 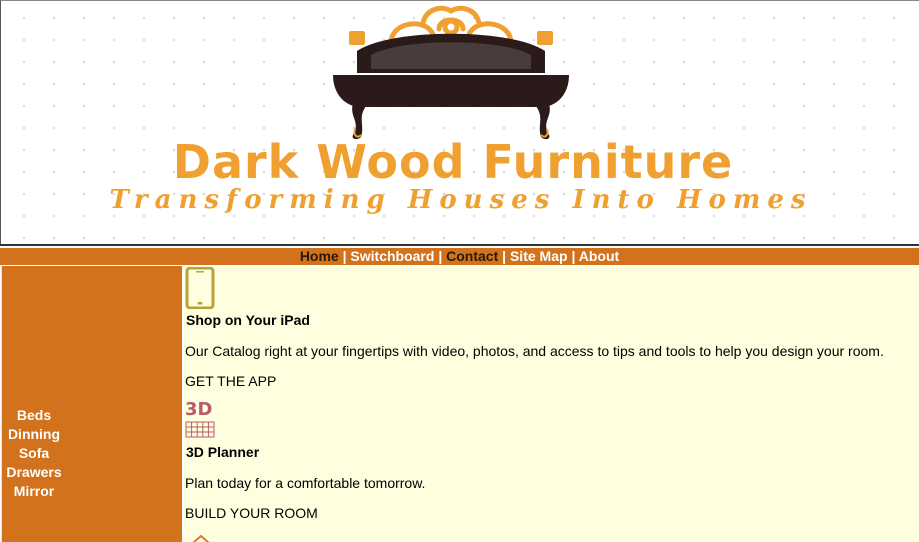 I want to click on sidebar-links: Beds Dinning Sofa Drawers Mirror, so click(x=34, y=453).